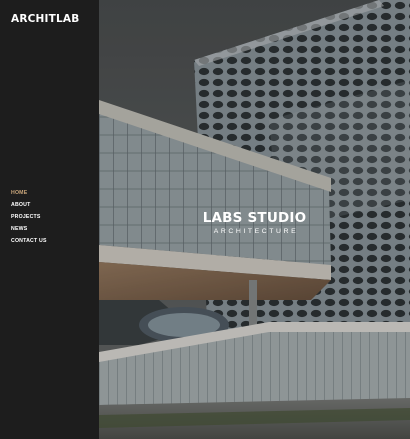 Image resolution: width=410 pixels, height=439 pixels. What do you see at coordinates (29, 243) in the screenshot?
I see `nav-item-contact-us: CONTACT US` at bounding box center [29, 243].